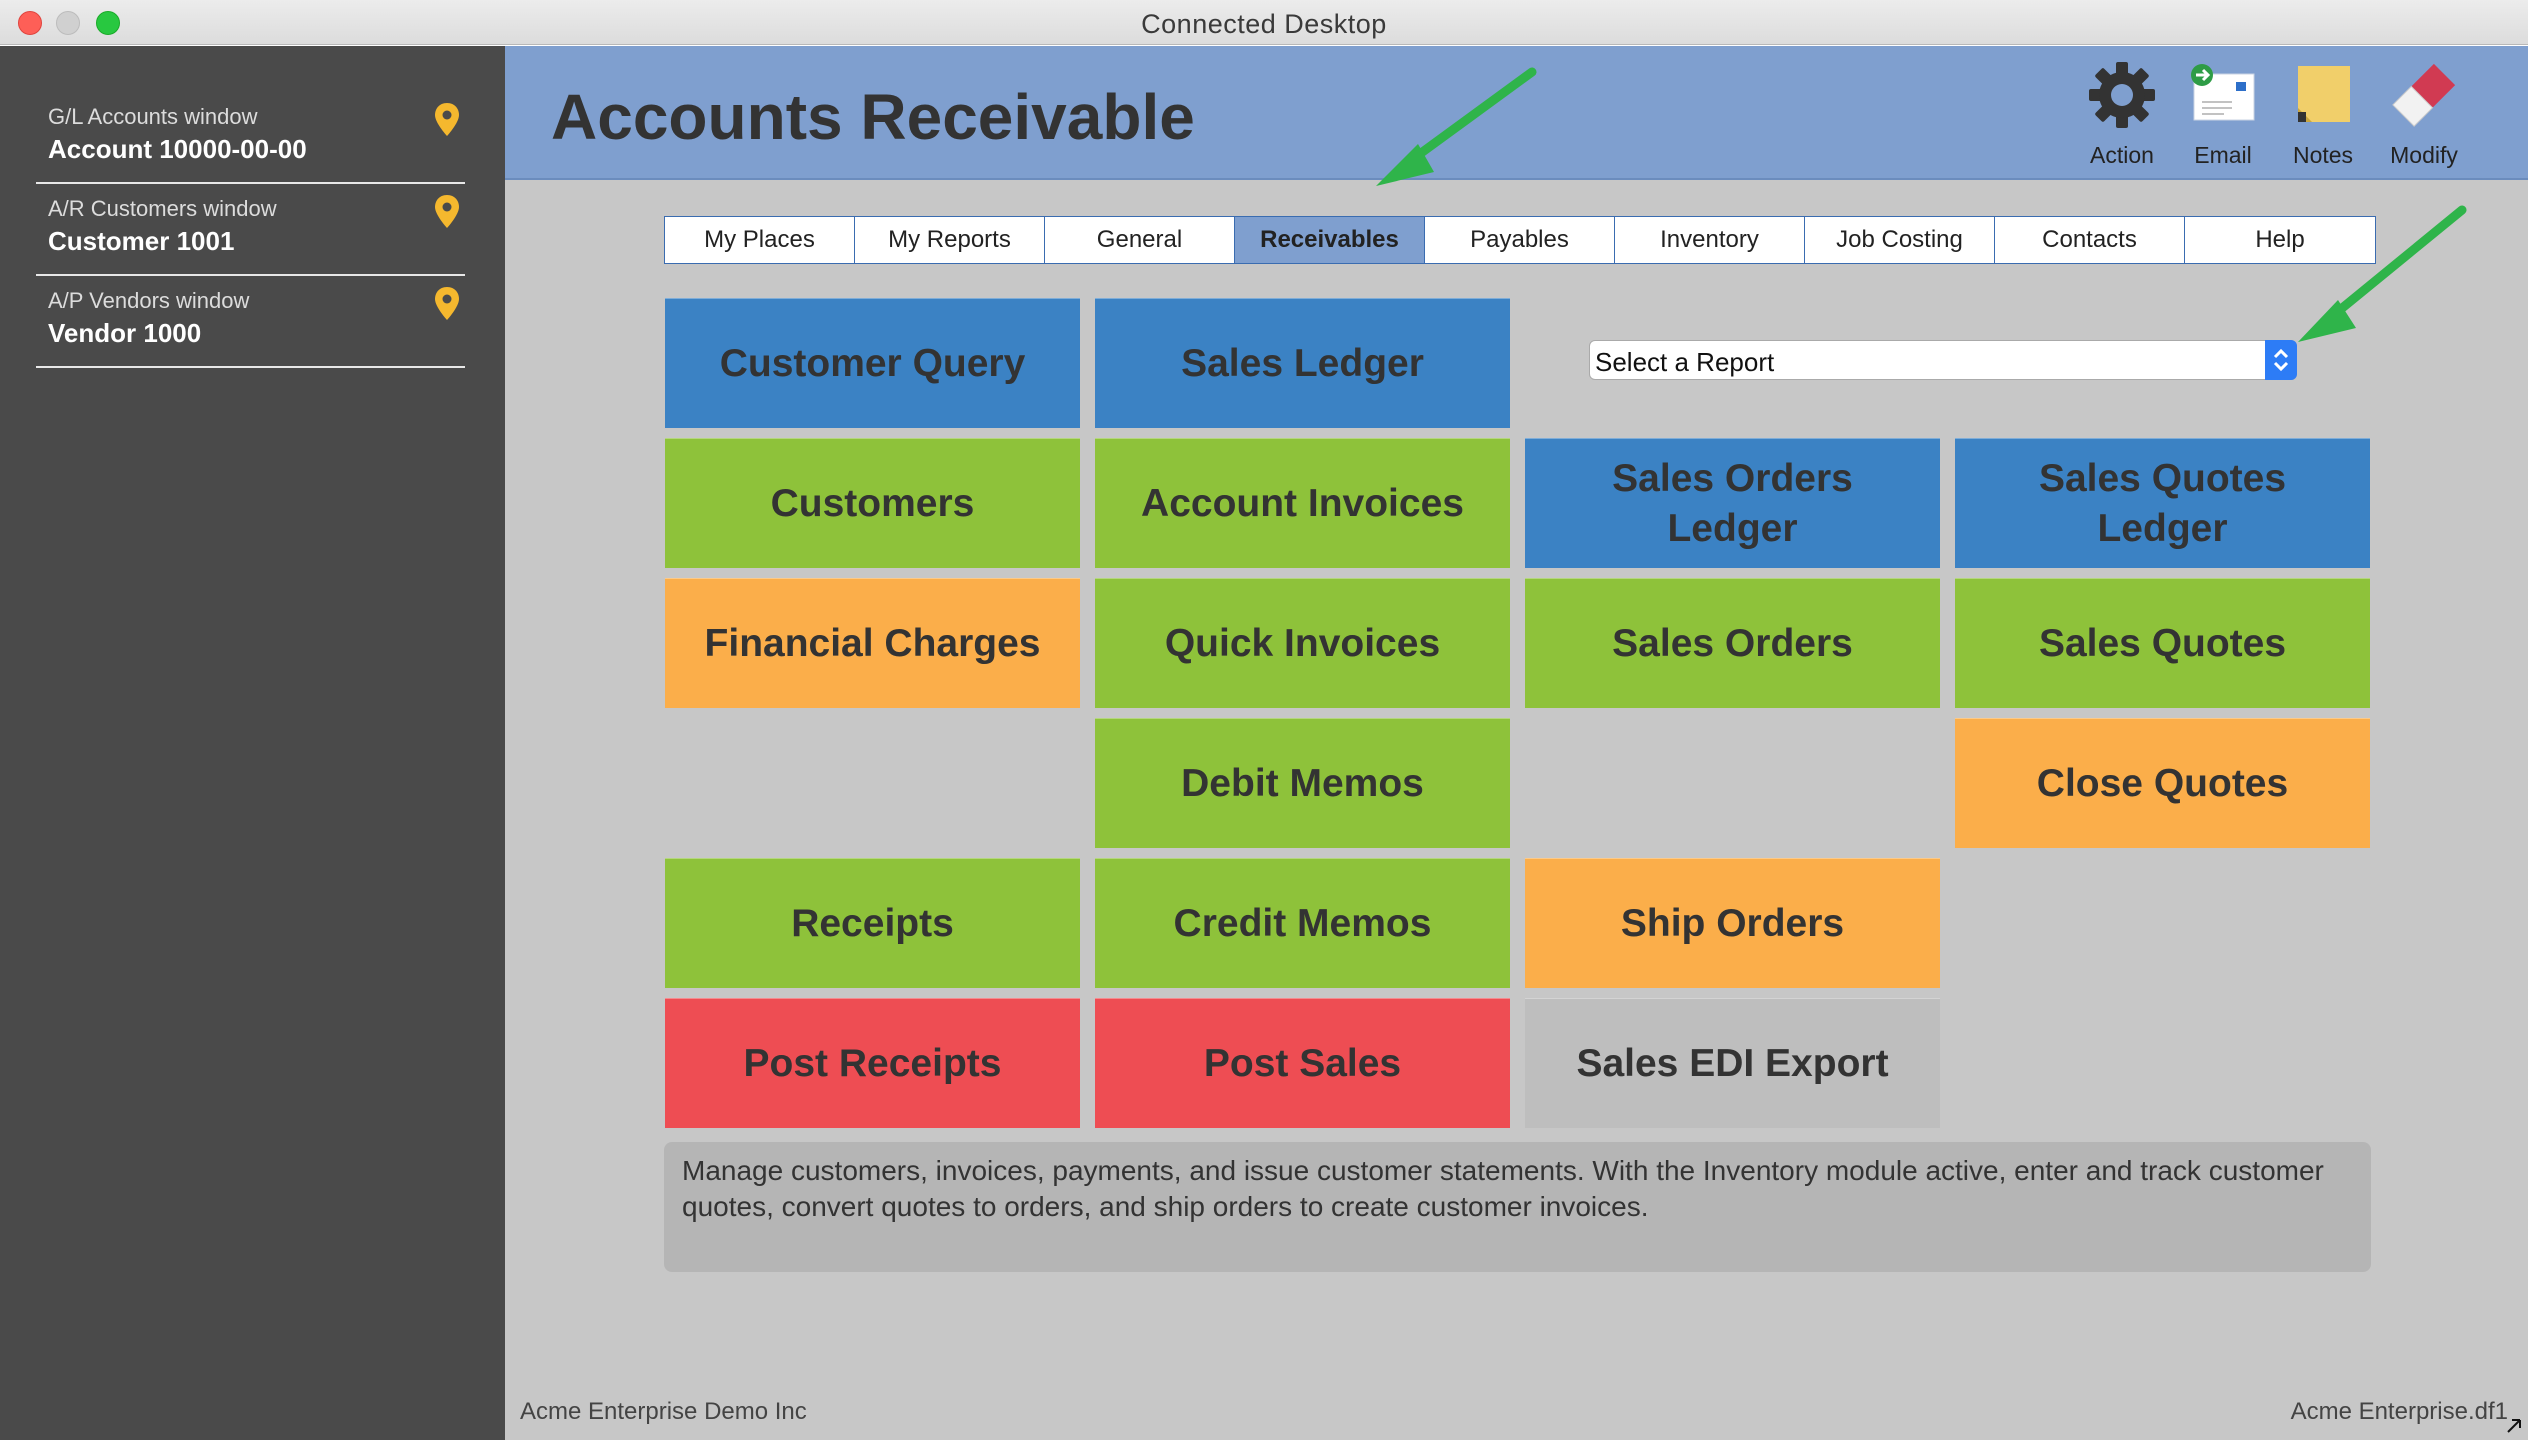  Describe the element at coordinates (1302, 643) in the screenshot. I see `quick-invoices-button: Quick Invoices` at that location.